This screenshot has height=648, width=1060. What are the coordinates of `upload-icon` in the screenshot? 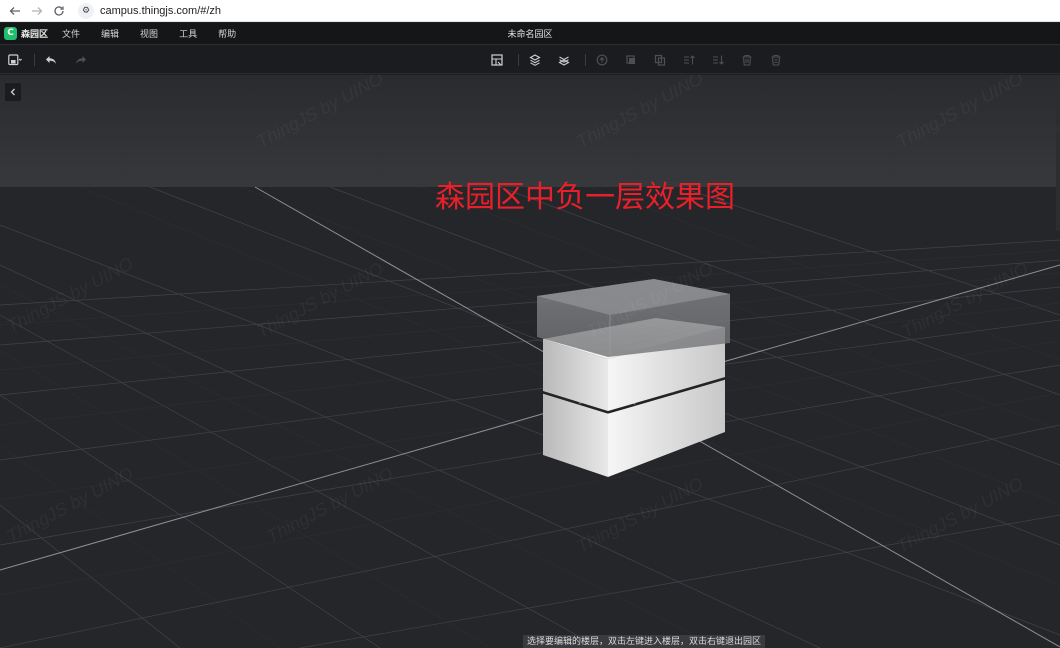 It's located at (602, 60).